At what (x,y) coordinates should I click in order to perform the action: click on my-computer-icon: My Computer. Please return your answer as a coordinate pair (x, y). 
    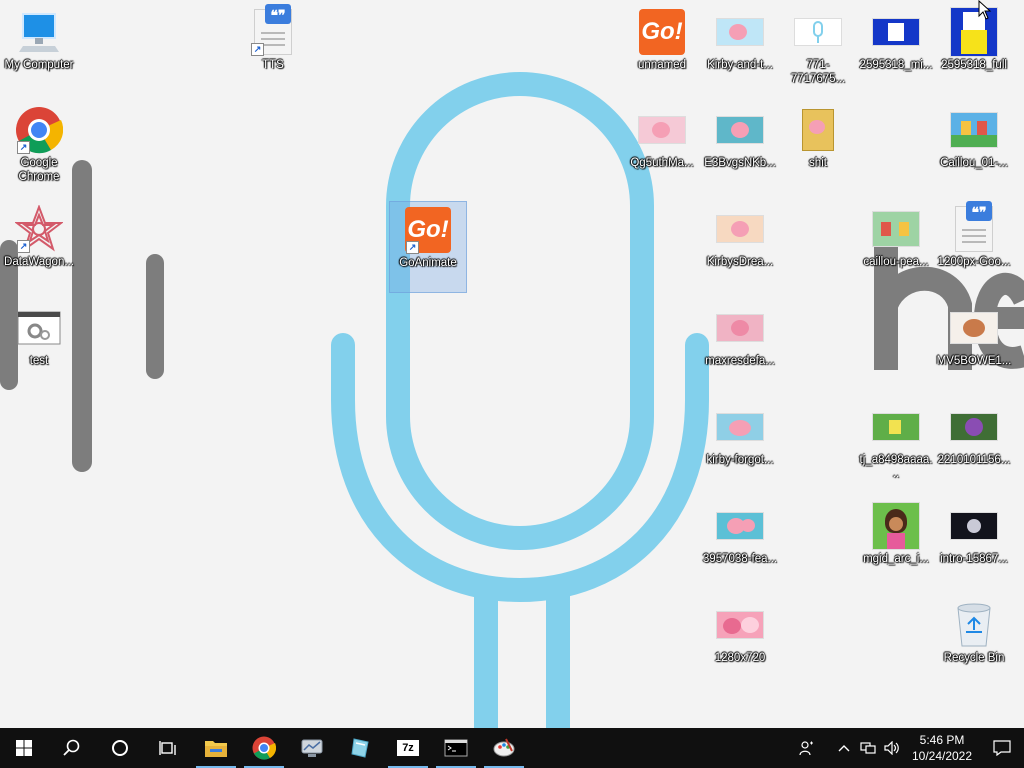
    Looking at the image, I should click on (39, 49).